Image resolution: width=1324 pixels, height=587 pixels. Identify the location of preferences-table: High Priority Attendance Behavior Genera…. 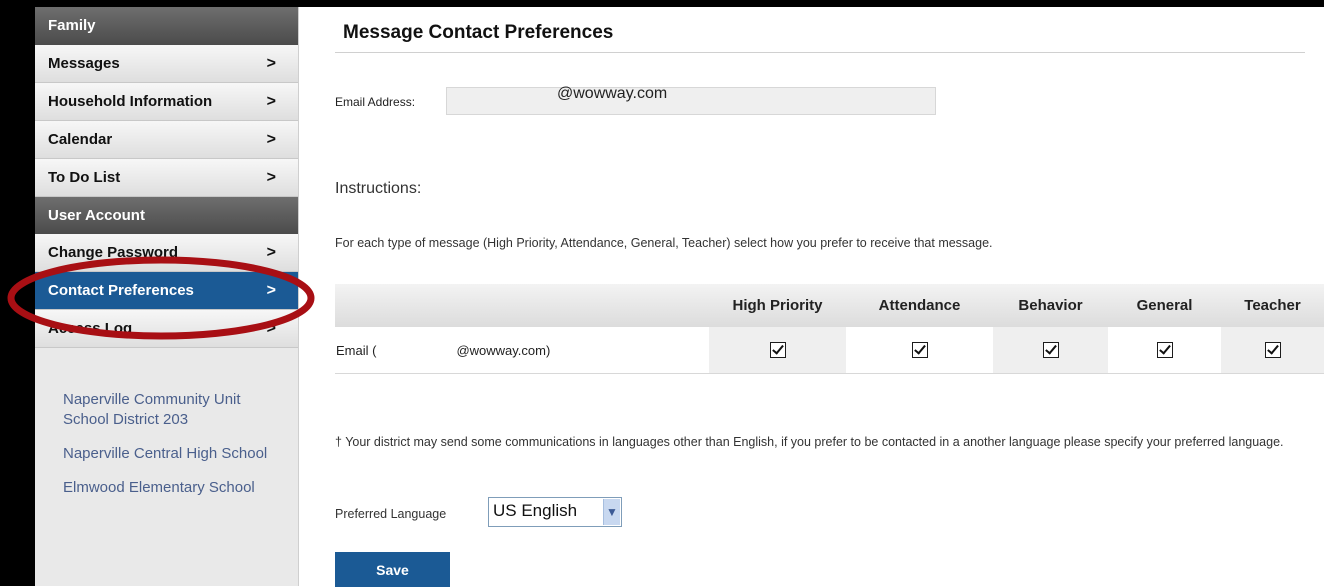
(829, 329).